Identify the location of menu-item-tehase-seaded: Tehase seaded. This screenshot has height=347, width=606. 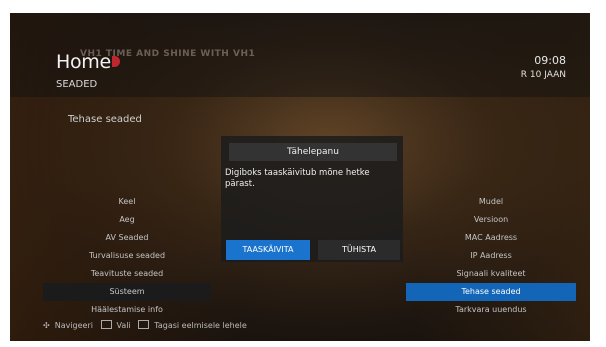
(491, 292).